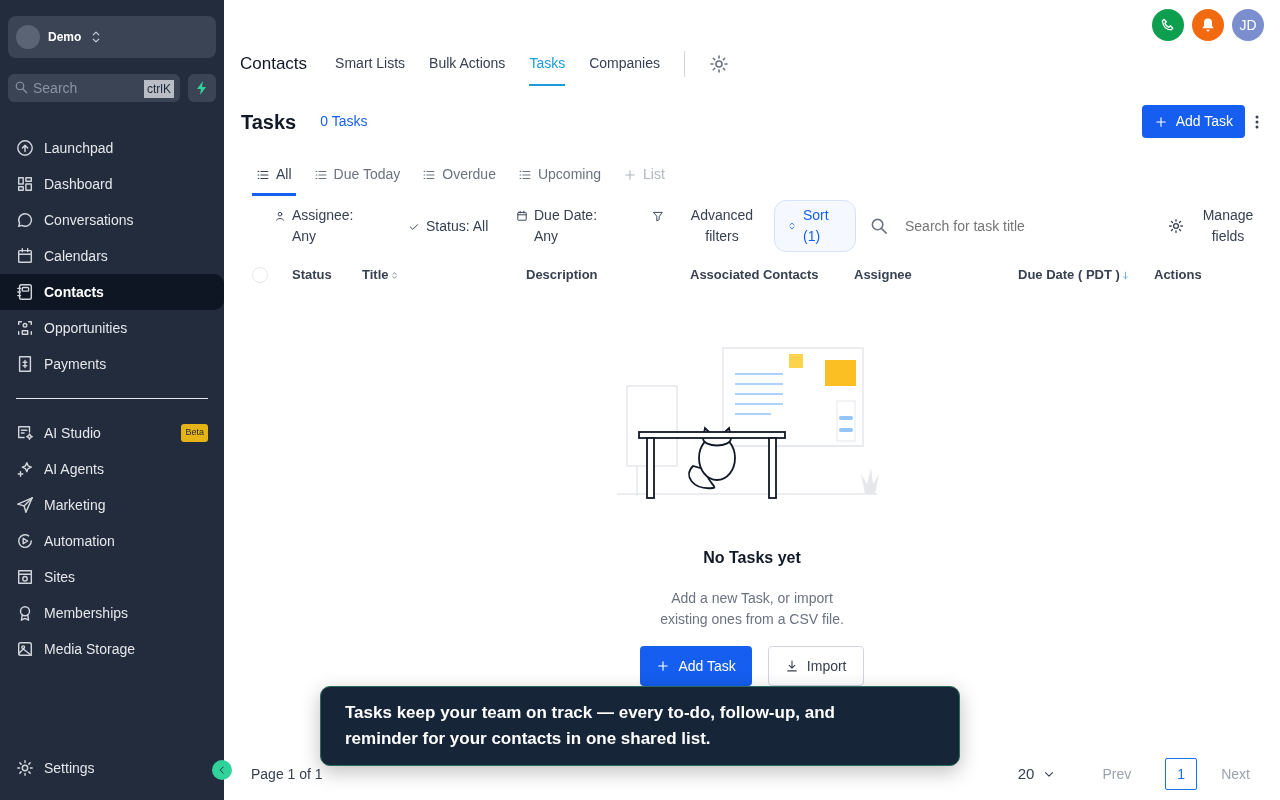  What do you see at coordinates (335, 226) in the screenshot?
I see `filter-button: Assignee: Any` at bounding box center [335, 226].